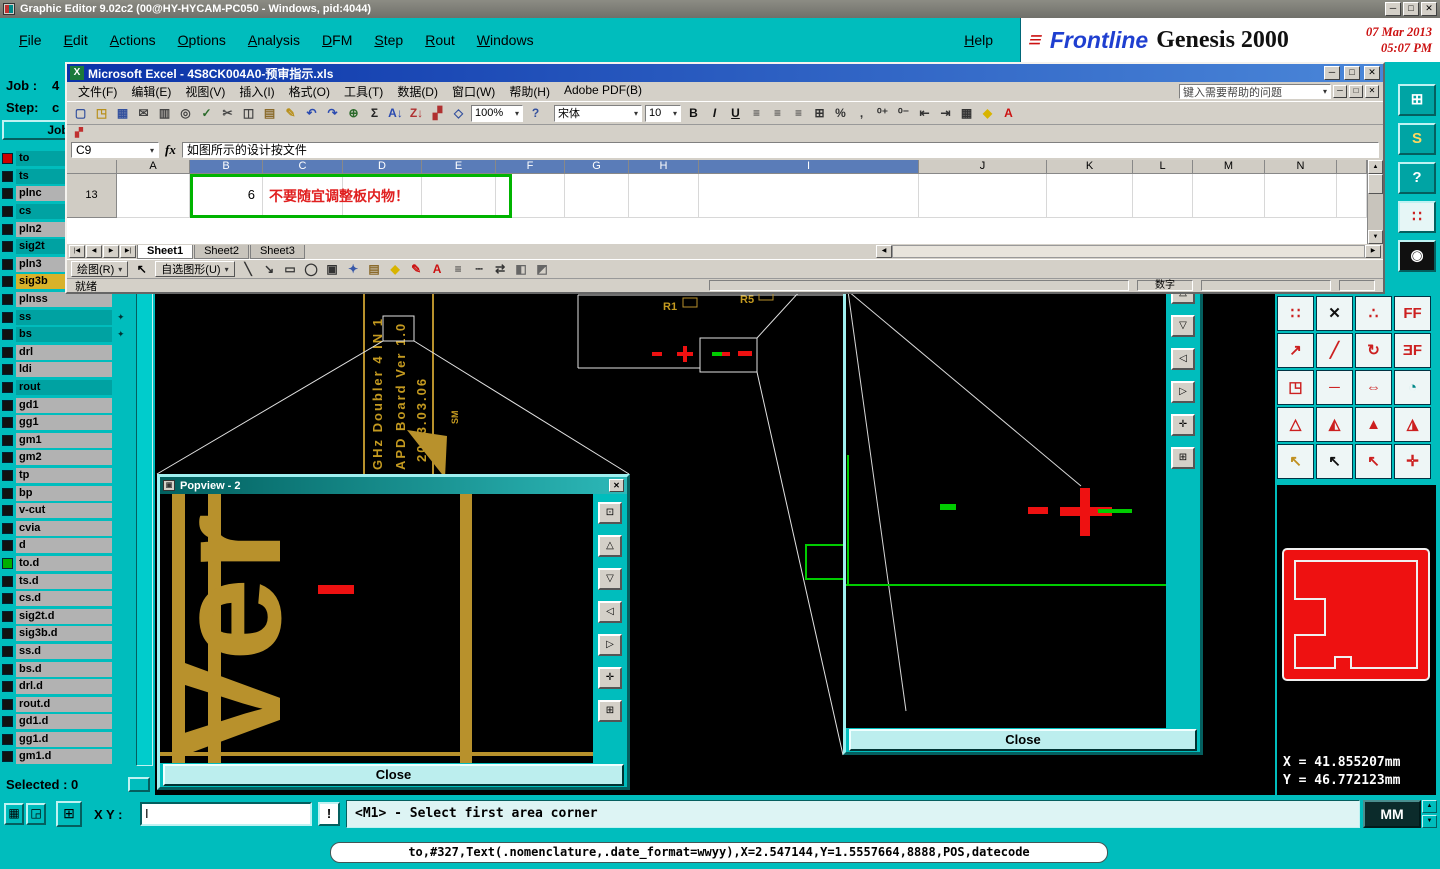 This screenshot has width=1440, height=869. What do you see at coordinates (226, 196) in the screenshot?
I see `cell-b13-value: 6` at bounding box center [226, 196].